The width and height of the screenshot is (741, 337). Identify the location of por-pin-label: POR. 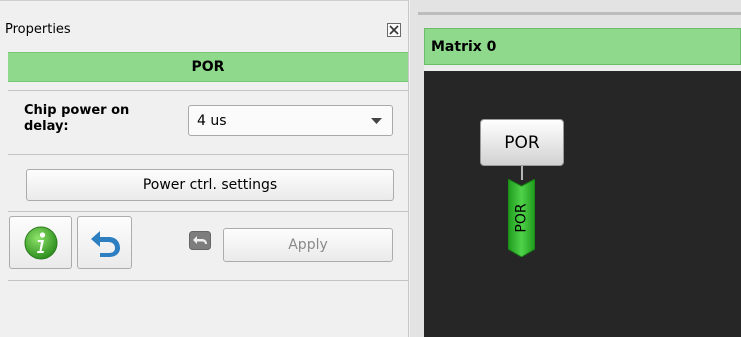
(521, 218).